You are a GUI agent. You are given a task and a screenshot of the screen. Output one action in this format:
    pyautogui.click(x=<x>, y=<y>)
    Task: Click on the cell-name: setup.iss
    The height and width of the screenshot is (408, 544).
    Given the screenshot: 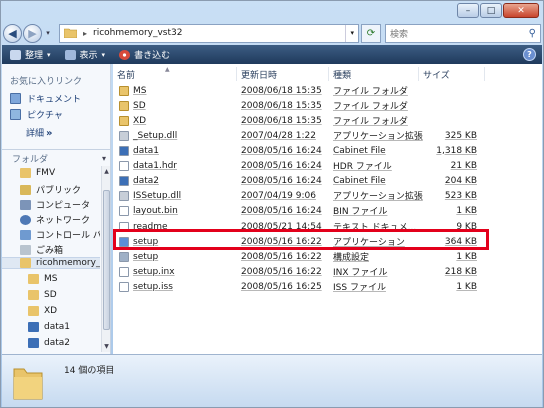 What is the action you would take?
    pyautogui.click(x=146, y=286)
    